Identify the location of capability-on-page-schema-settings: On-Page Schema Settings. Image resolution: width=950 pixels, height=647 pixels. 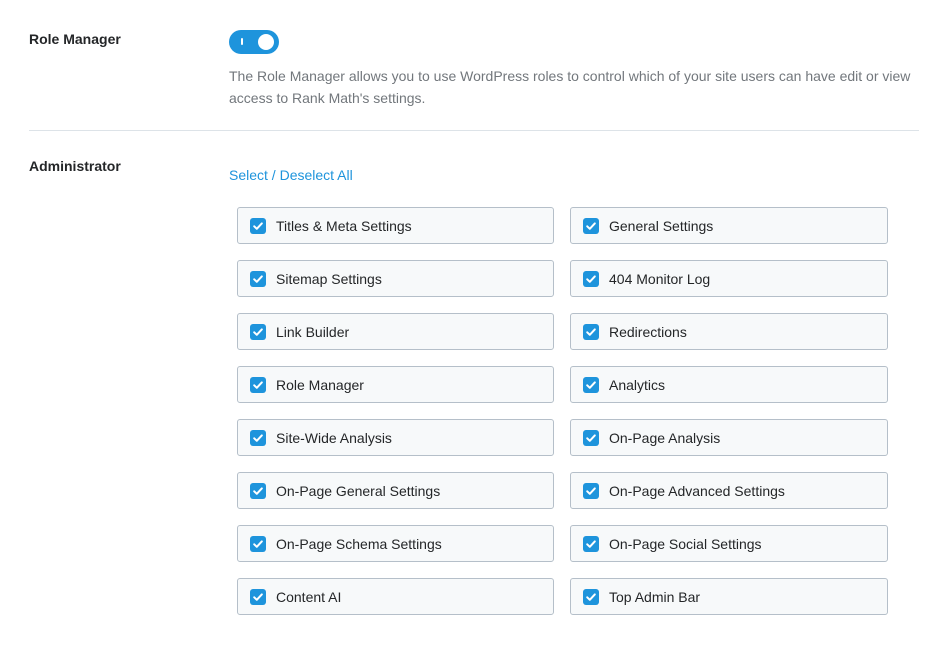
(395, 543).